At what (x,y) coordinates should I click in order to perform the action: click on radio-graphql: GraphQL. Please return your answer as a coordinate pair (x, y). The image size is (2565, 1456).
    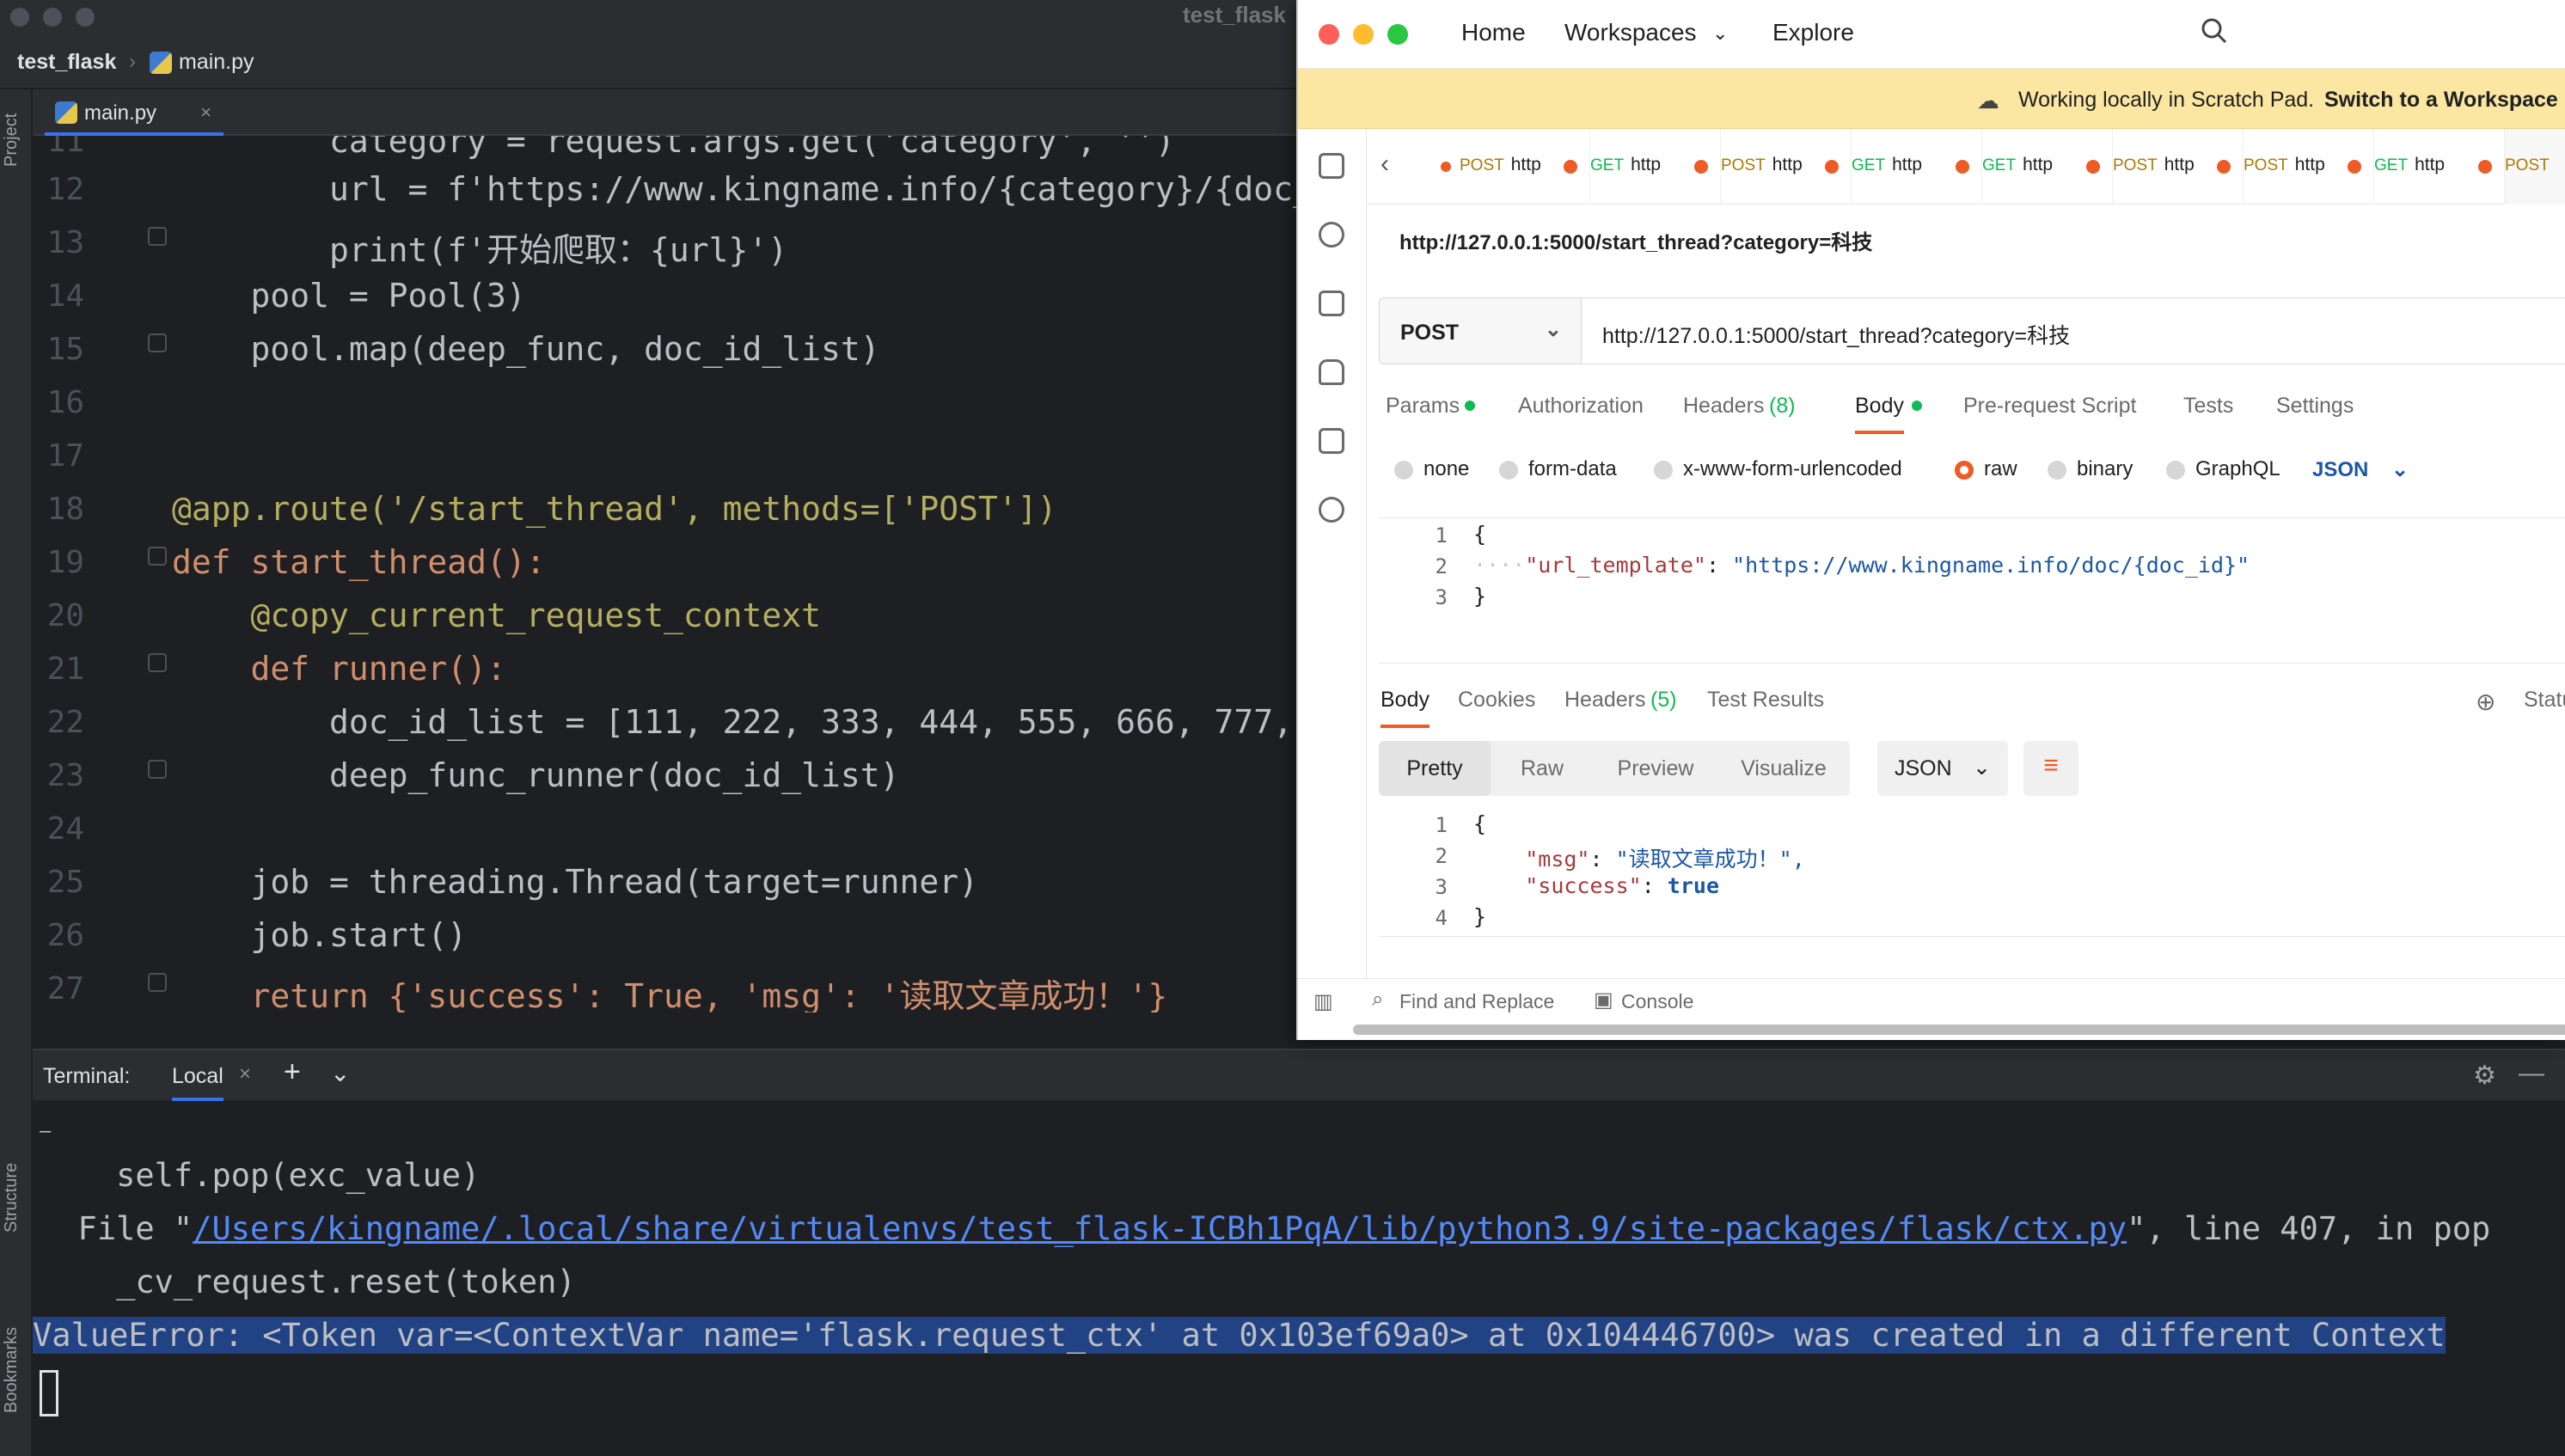
    Looking at the image, I should click on (2223, 469).